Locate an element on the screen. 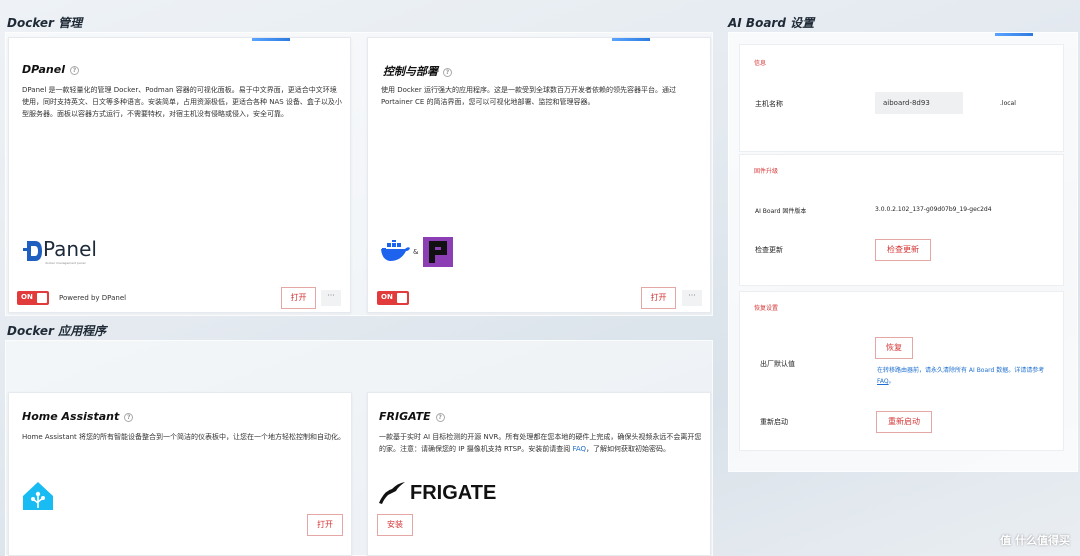  desc-text: 在转移路由器前，请永久清除所有 AI Board 数据。详请请参考 is located at coordinates (961, 370).